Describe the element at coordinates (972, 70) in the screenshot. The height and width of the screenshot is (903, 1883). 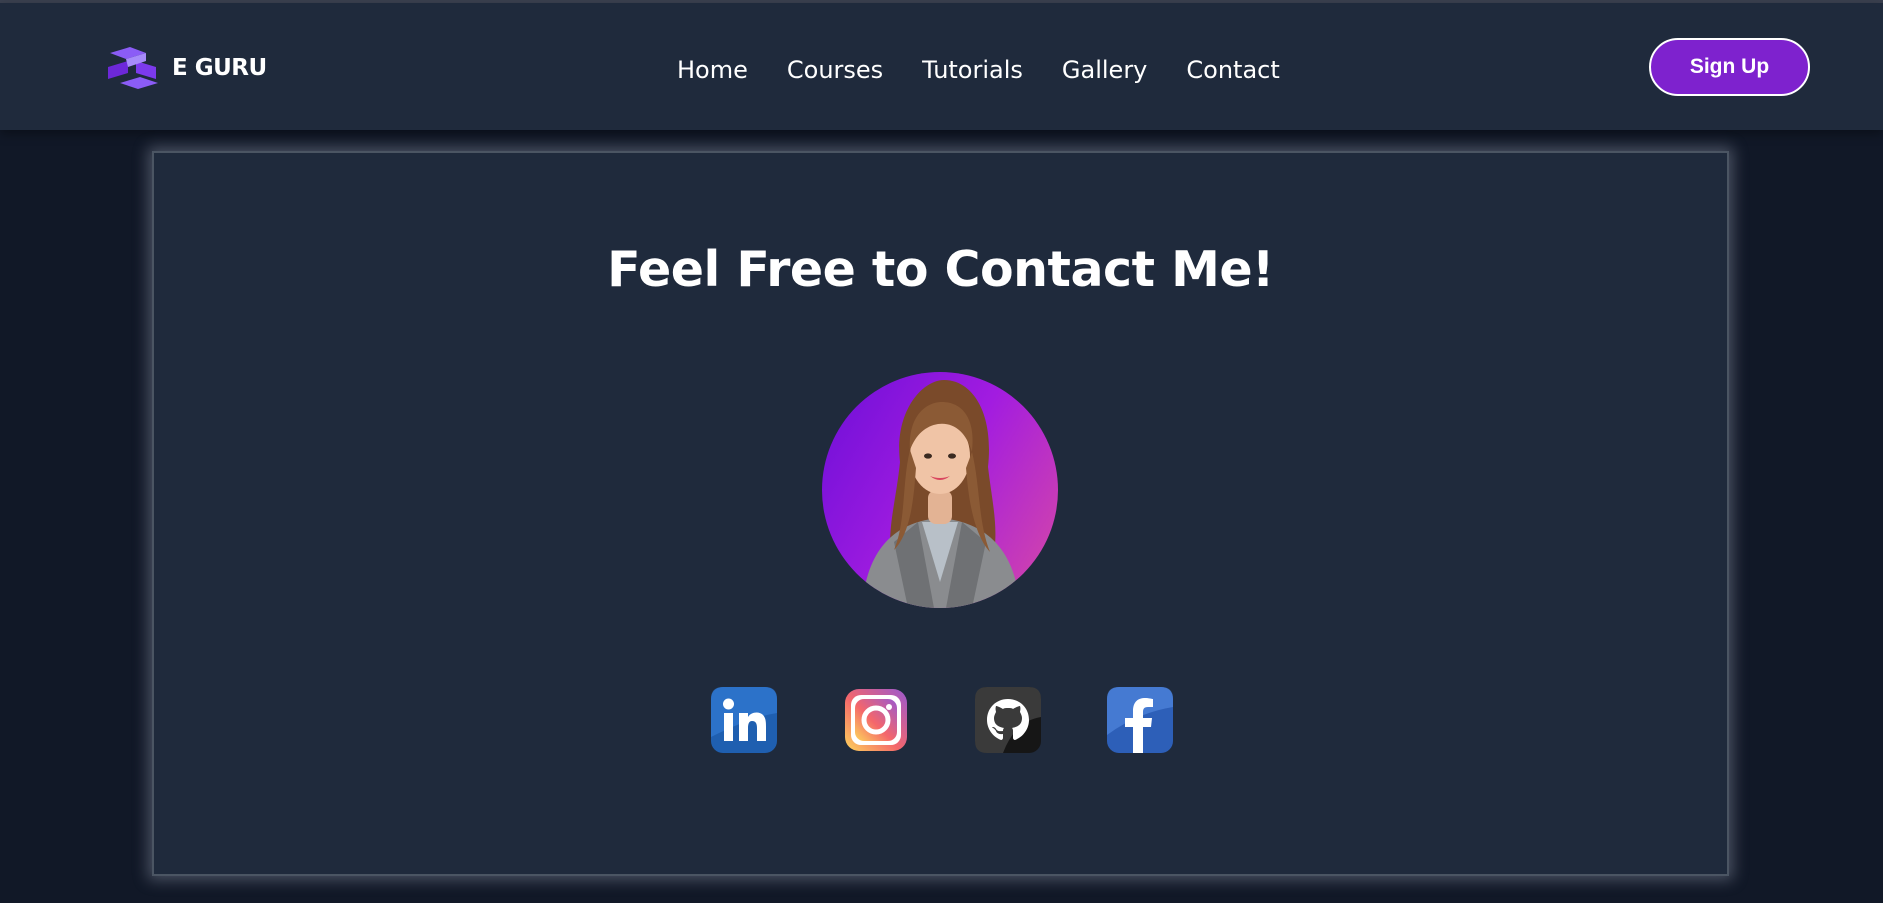
I see `nav-tutorials: Tutorials` at that location.